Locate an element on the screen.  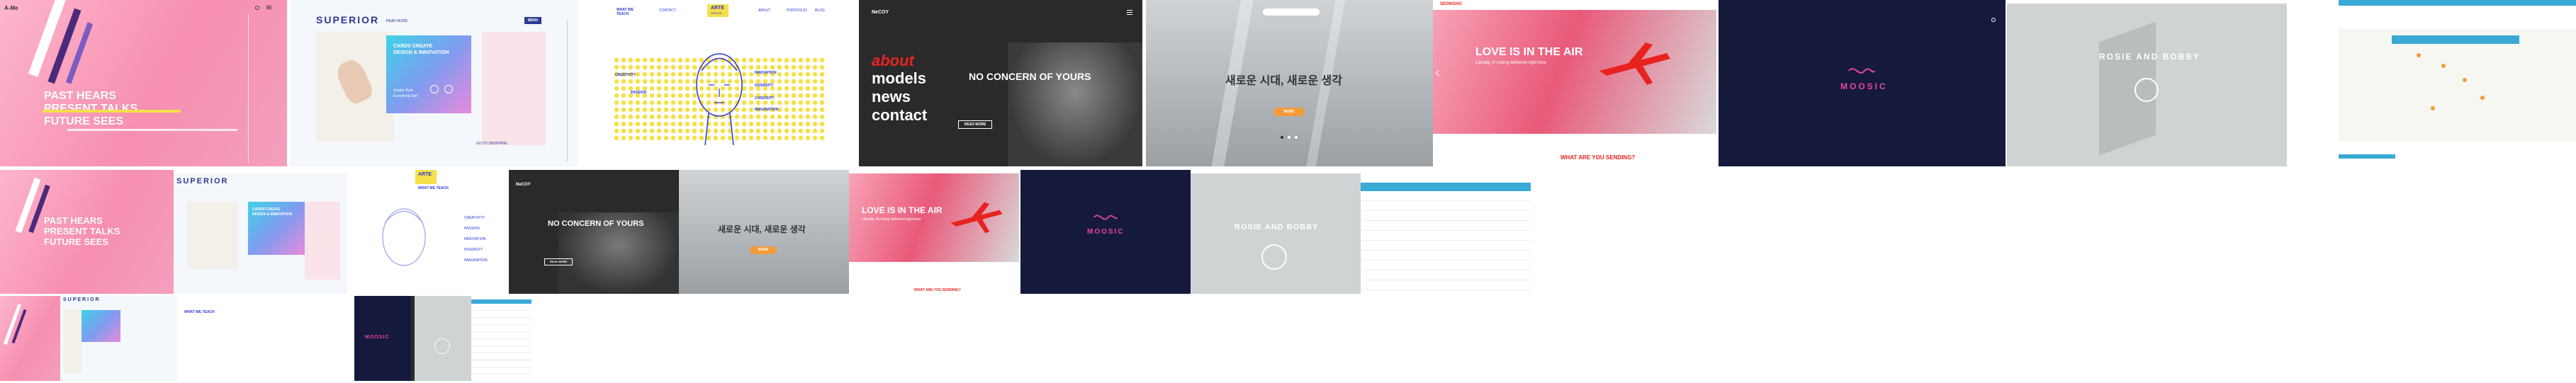
arte-nav-blog: BLOG is located at coordinates (820, 10).